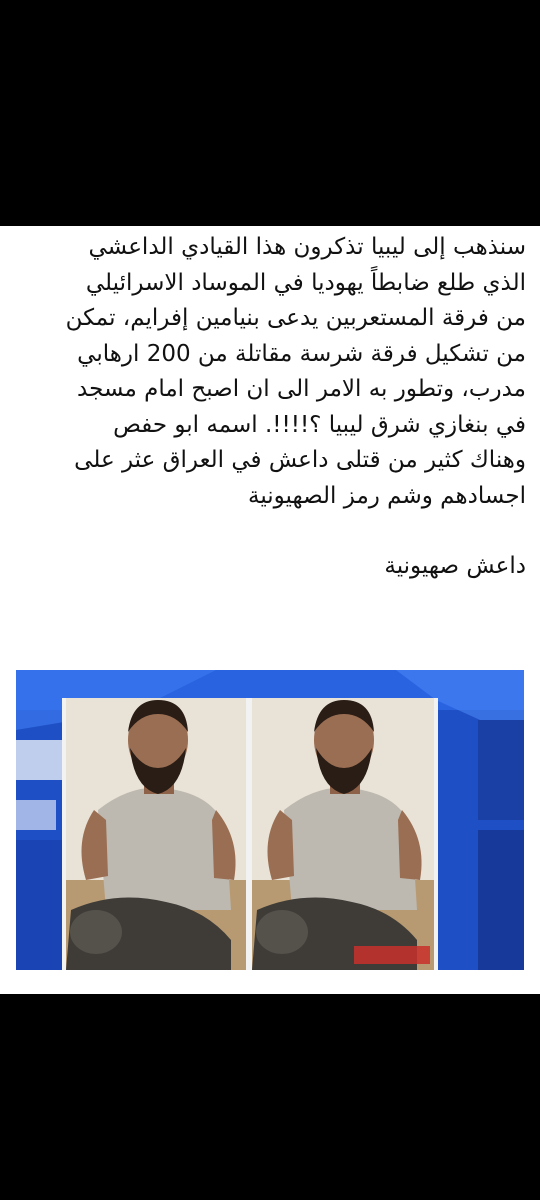 The width and height of the screenshot is (540, 1200). Describe the element at coordinates (301, 353) in the screenshot. I see `post-line: من تشكيل فرقة شرسة مقاتلة من 200 ارهابي` at that location.